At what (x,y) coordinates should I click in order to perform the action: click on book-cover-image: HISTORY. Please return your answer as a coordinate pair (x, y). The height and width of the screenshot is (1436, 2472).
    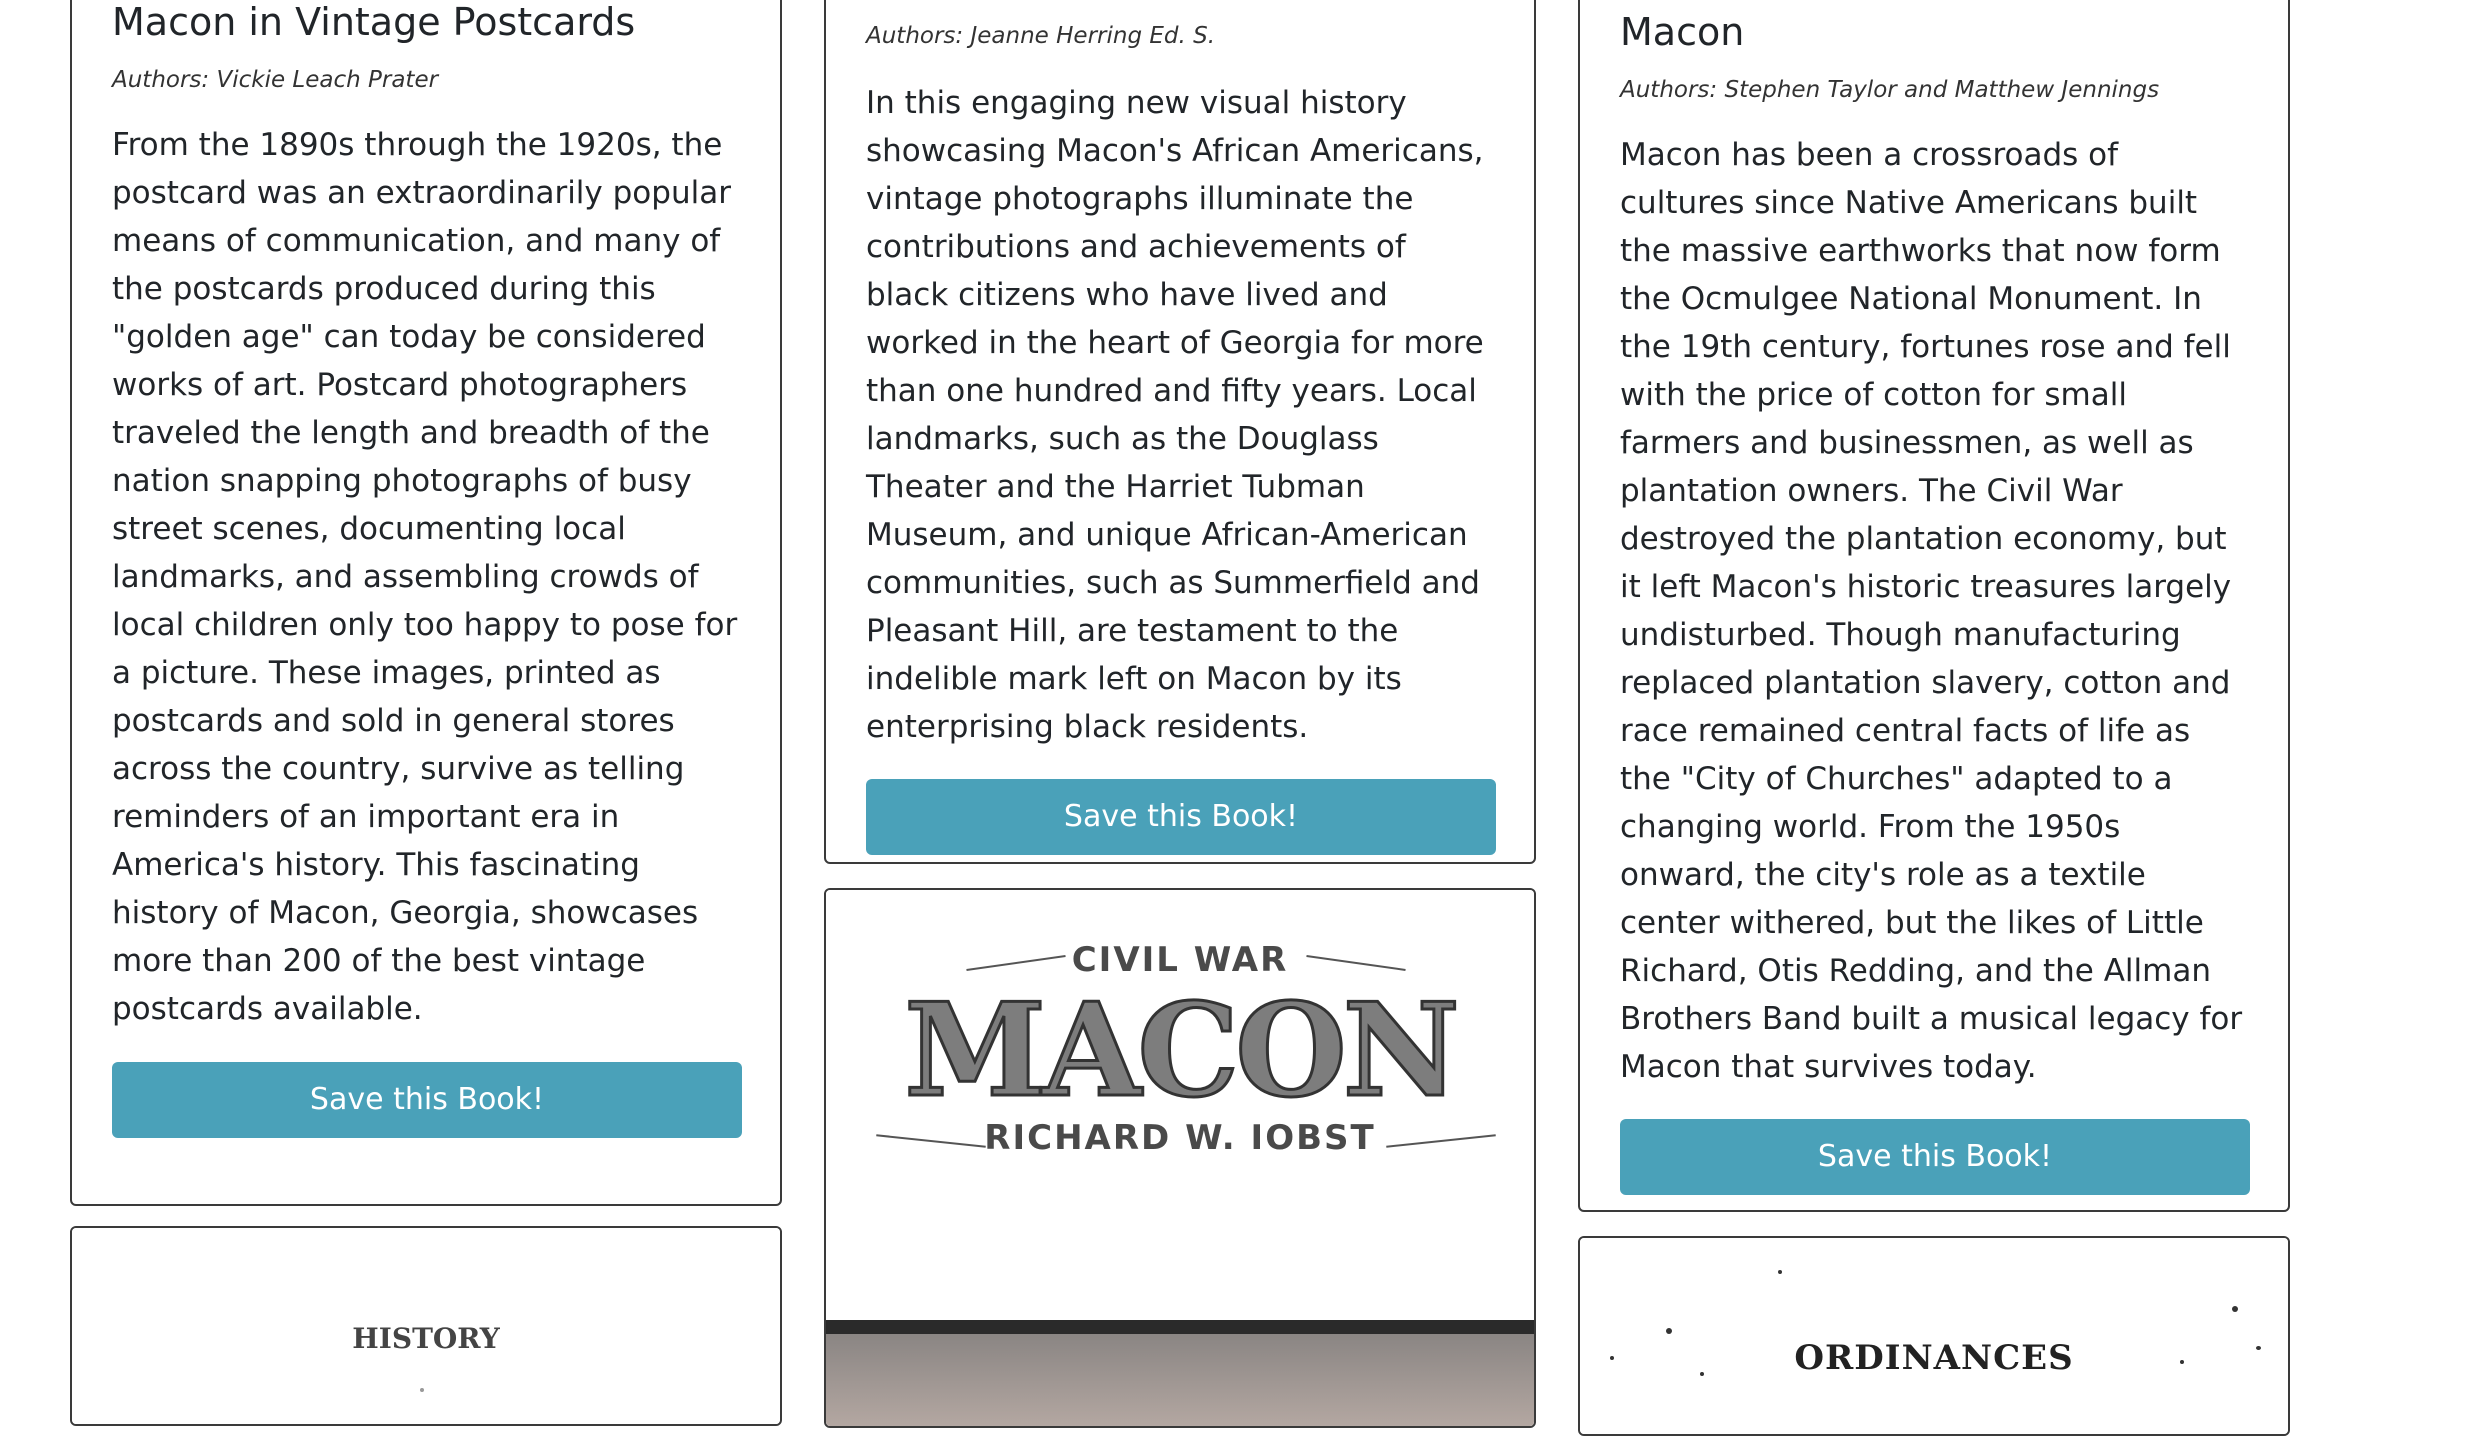
    Looking at the image, I should click on (426, 1326).